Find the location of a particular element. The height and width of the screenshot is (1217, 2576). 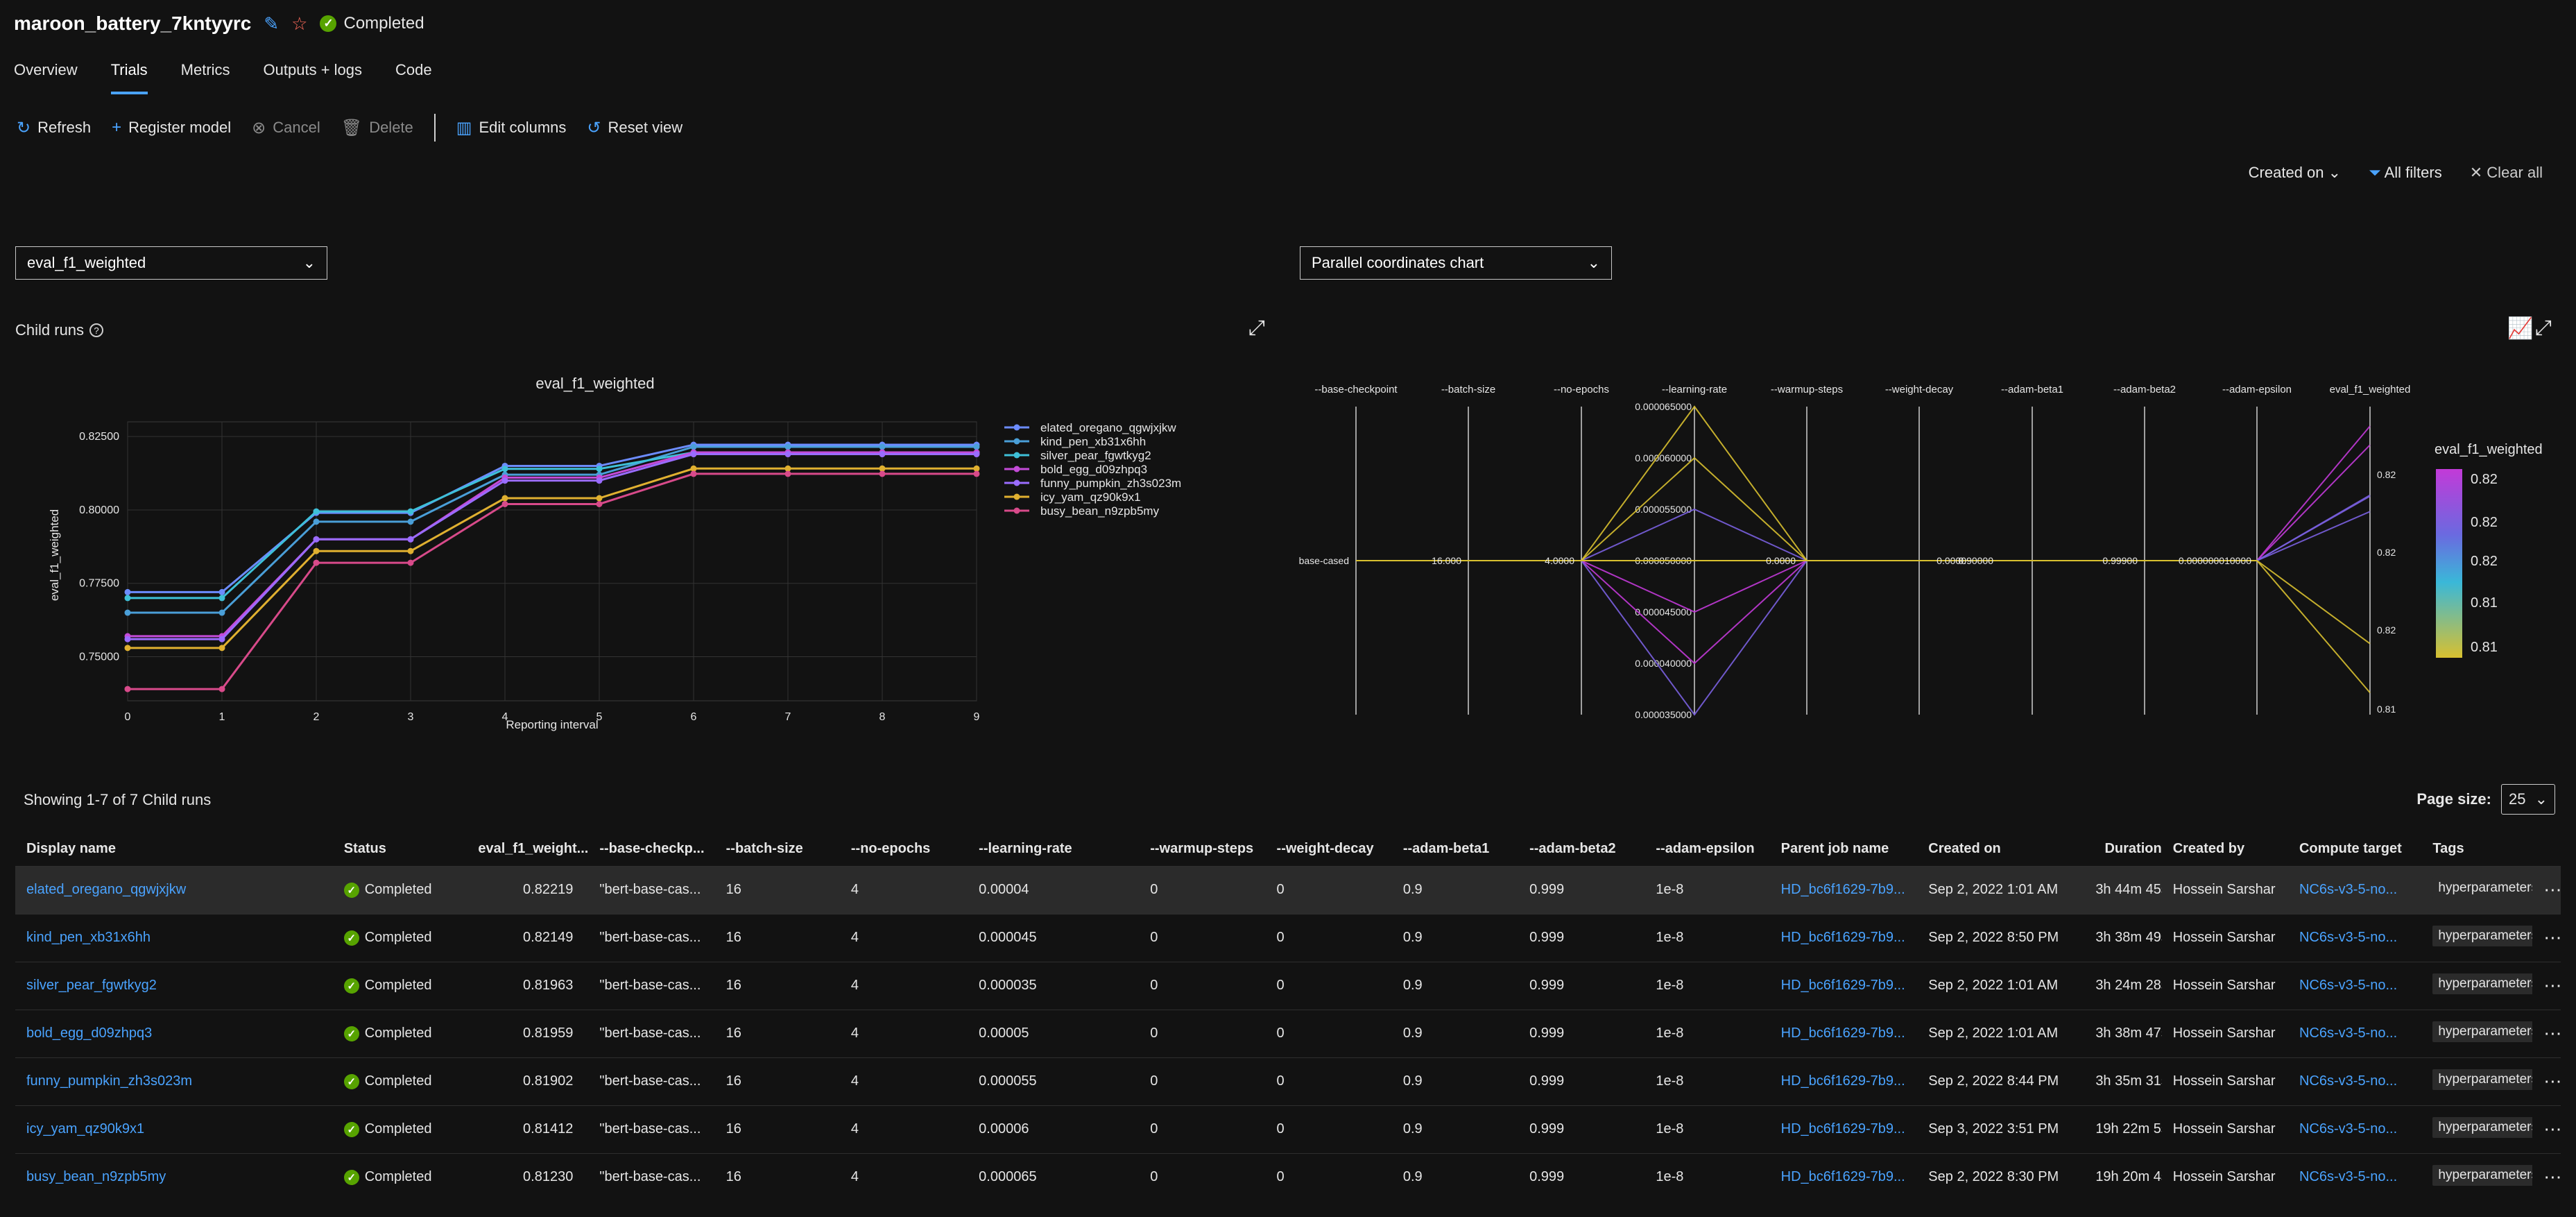

reset-view-button: ↺ Reset view is located at coordinates (634, 128).